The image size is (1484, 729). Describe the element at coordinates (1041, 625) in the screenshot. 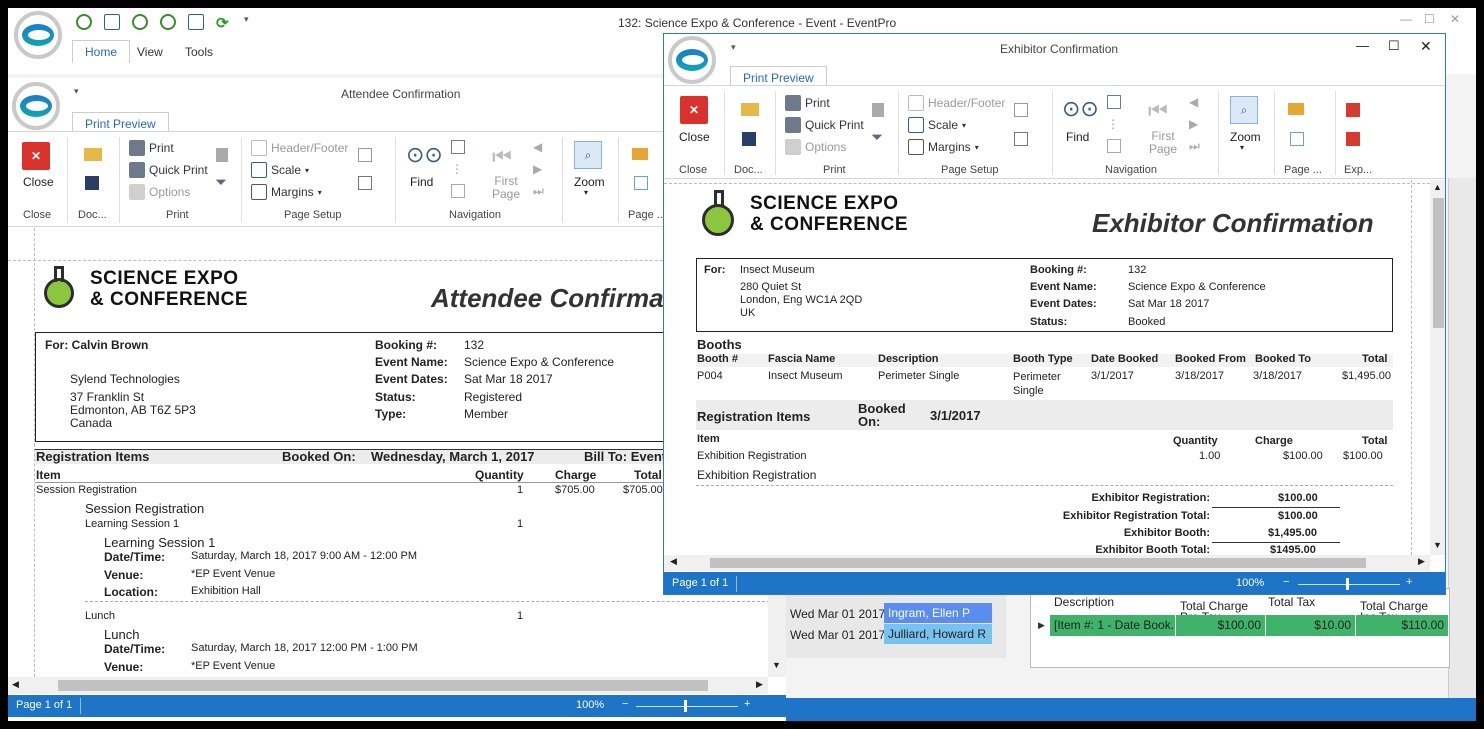

I see `expand-arrow-icon: ▶` at that location.